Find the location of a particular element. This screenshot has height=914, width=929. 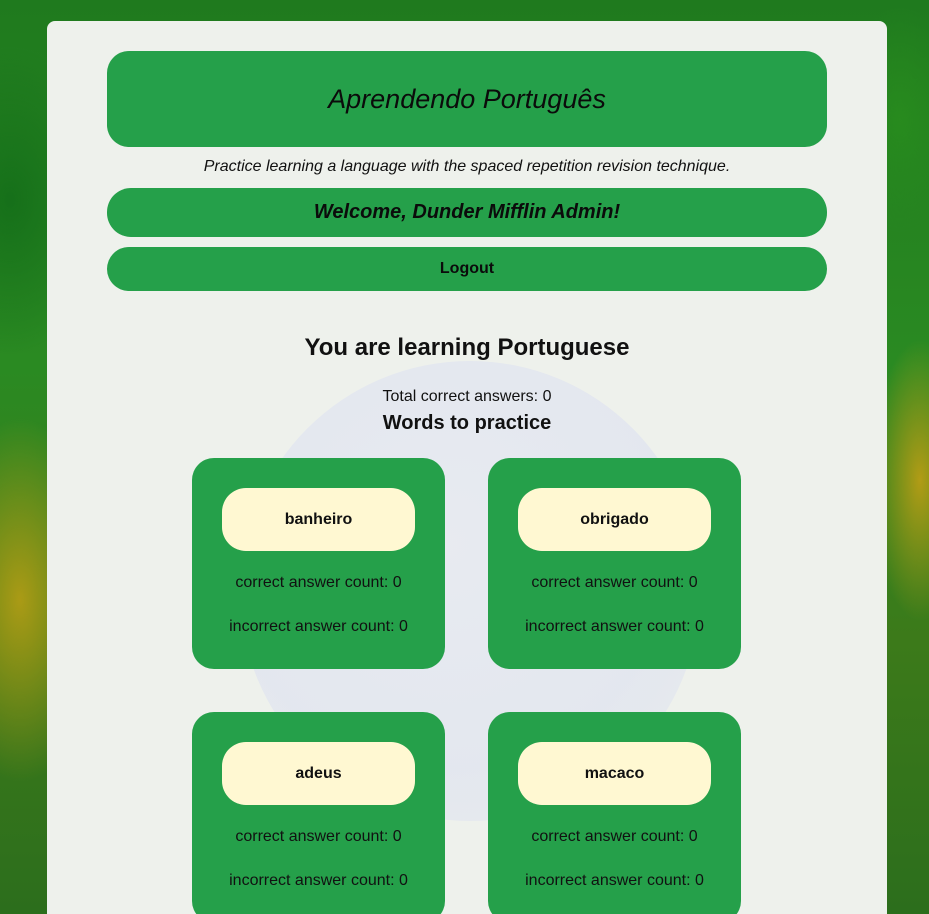

site-title: Aprendendo Português is located at coordinates (467, 99).